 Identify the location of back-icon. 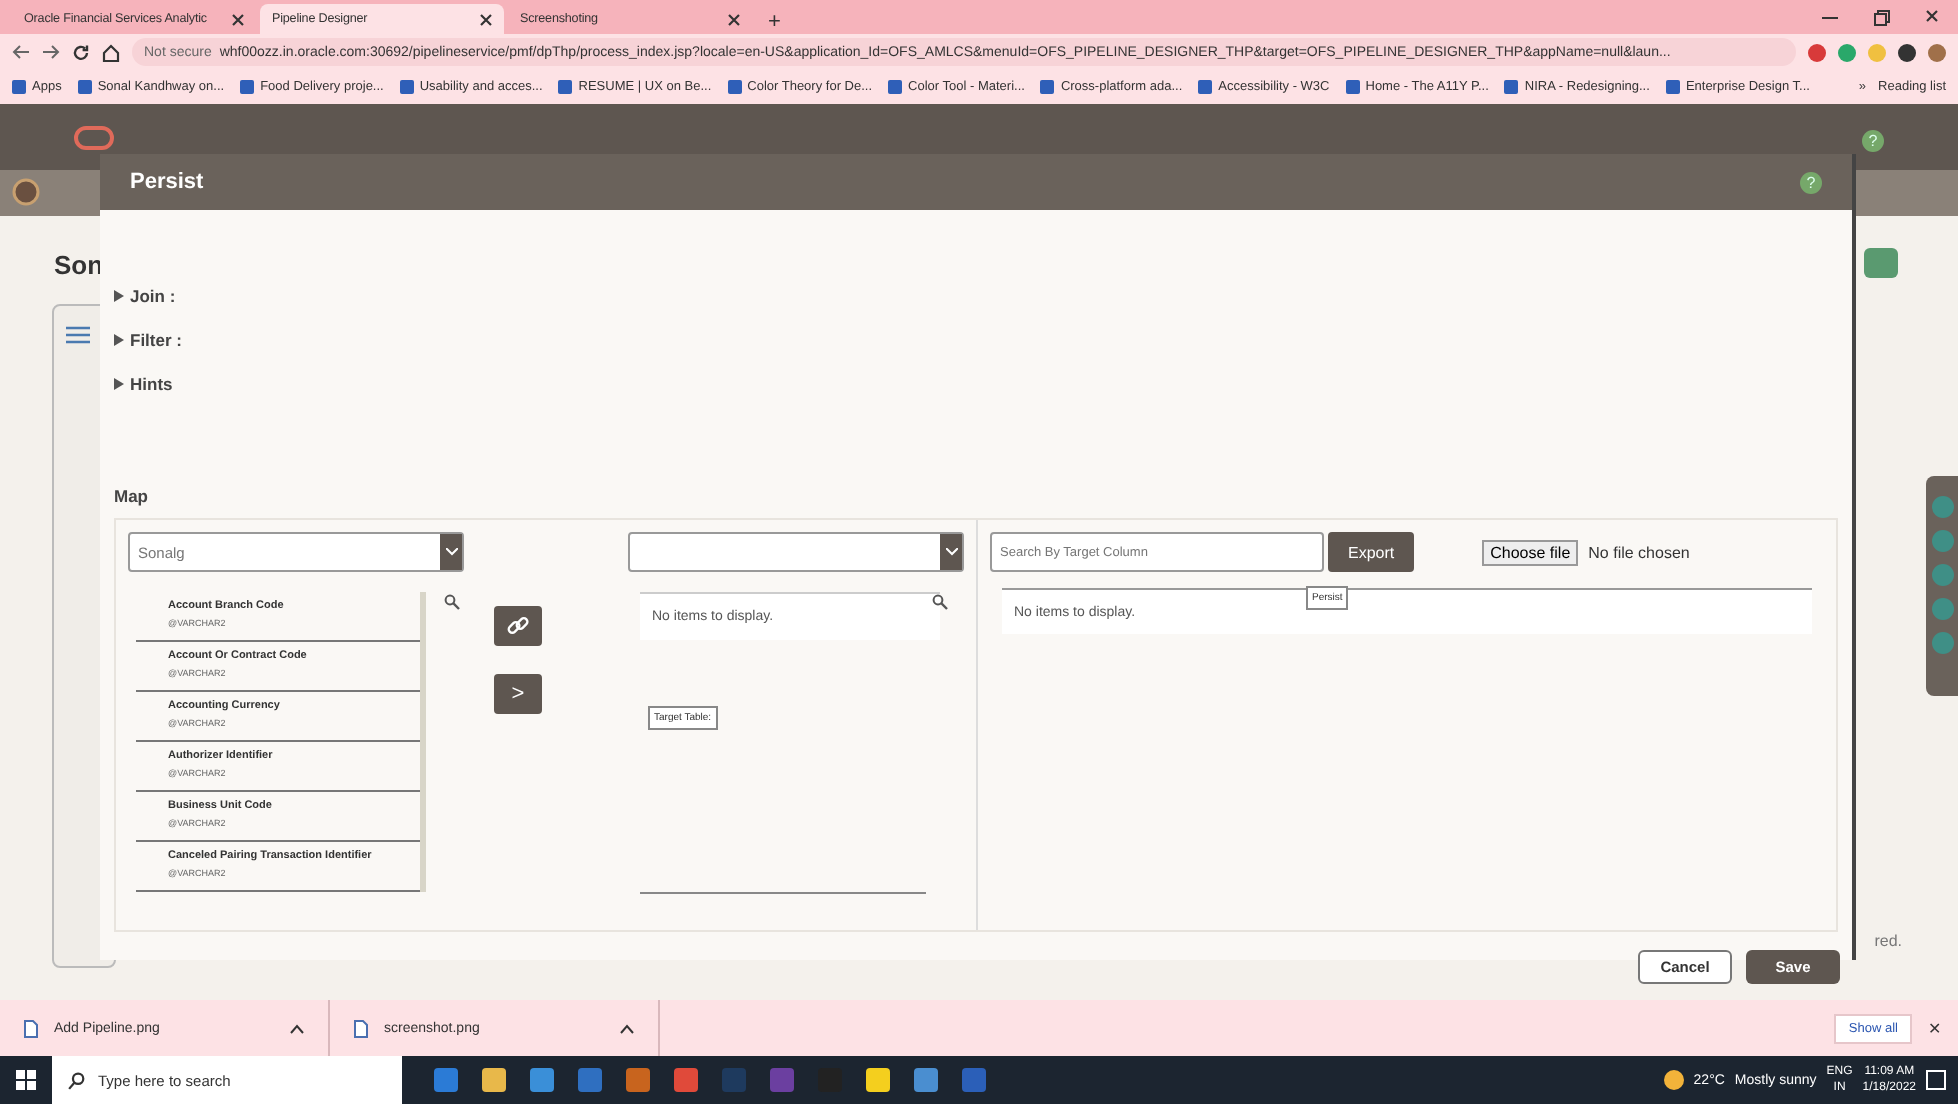
(21, 52).